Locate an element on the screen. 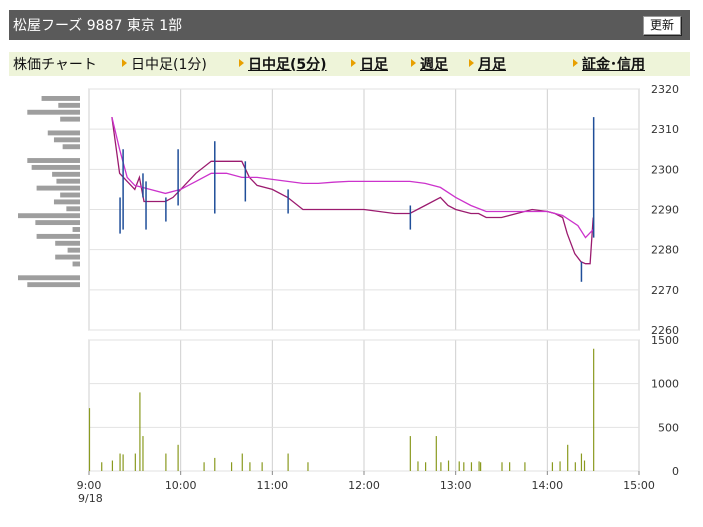 The image size is (703, 527). x-tick-label: 11:00 is located at coordinates (272, 485).